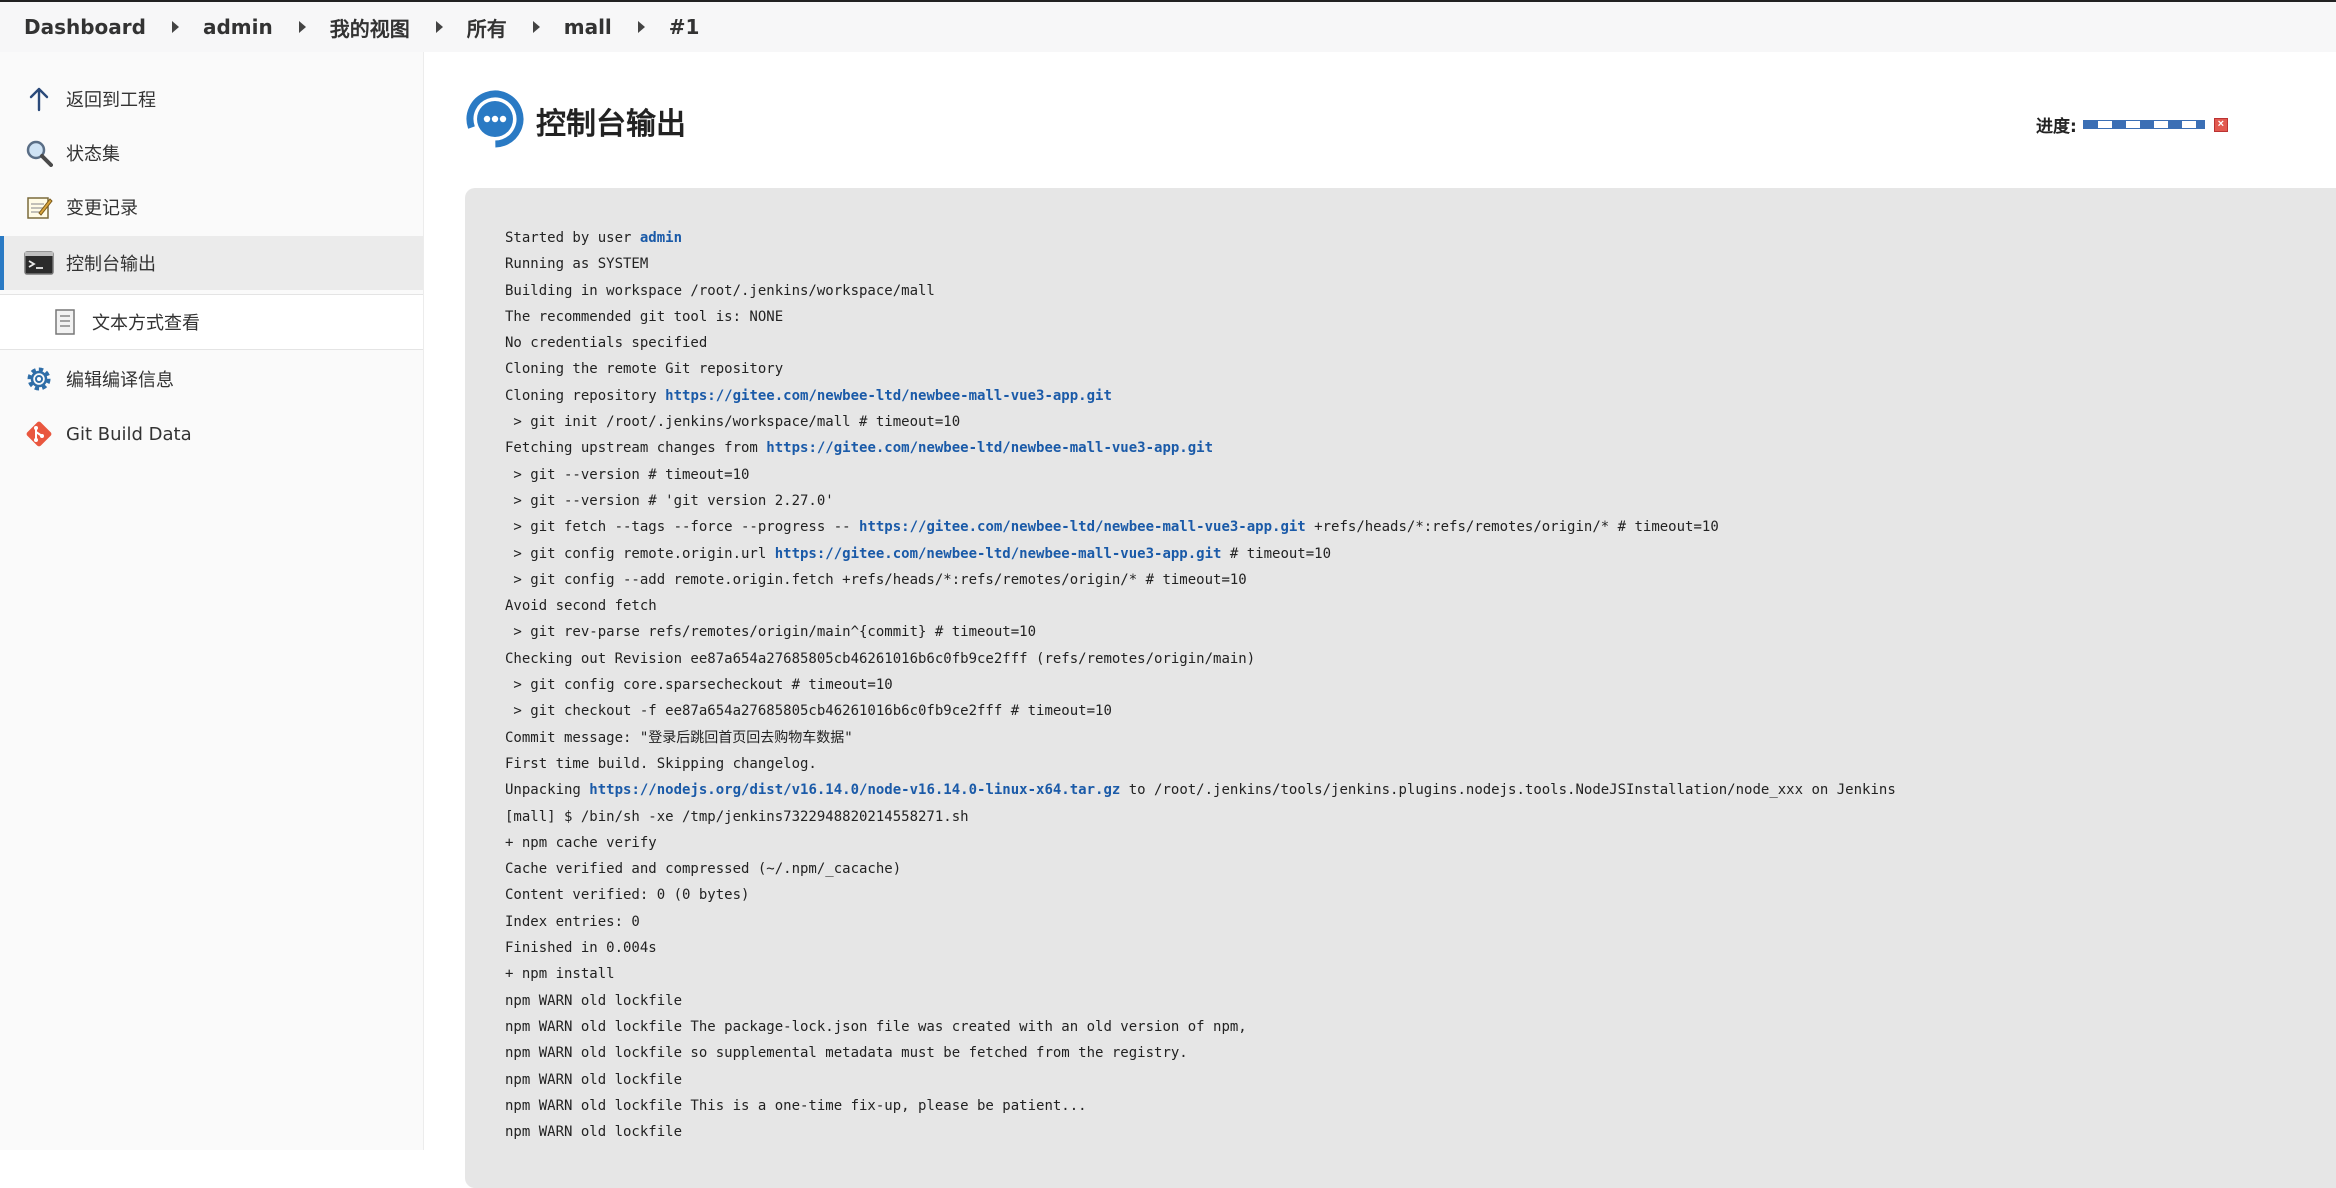 Image resolution: width=2336 pixels, height=1188 pixels. I want to click on console-line: Commit message: "登录后跳回首页回去购物车数据", so click(1420, 738).